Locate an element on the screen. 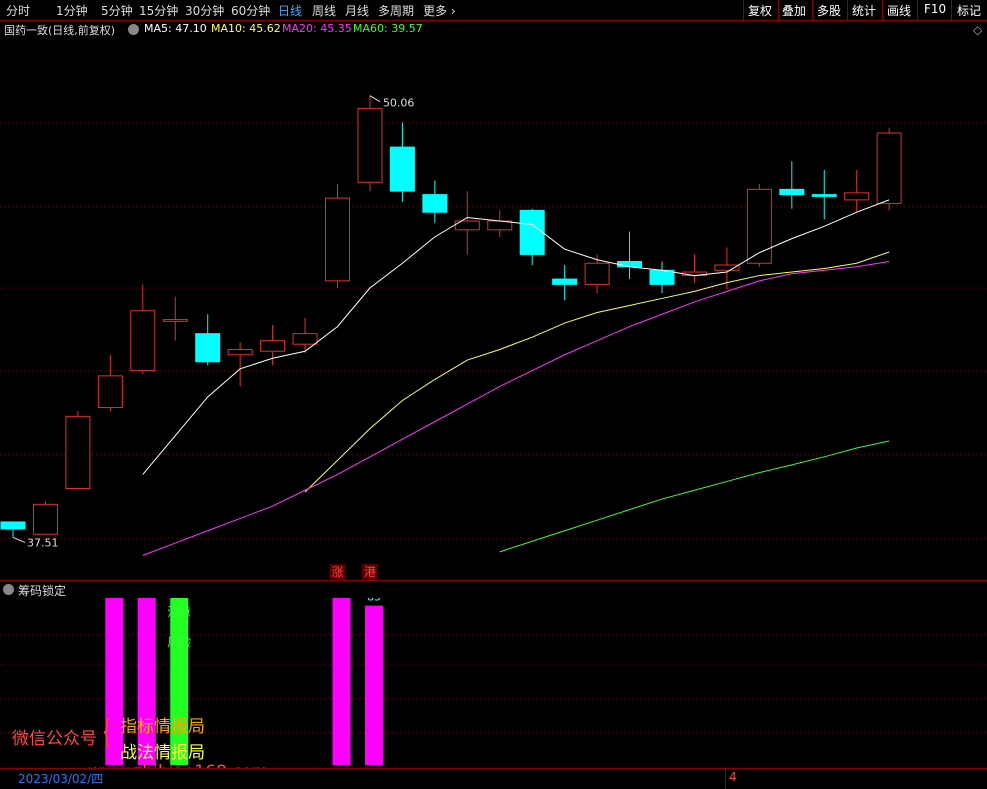 This screenshot has width=987, height=789. signal-marker: 涨 is located at coordinates (337, 571).